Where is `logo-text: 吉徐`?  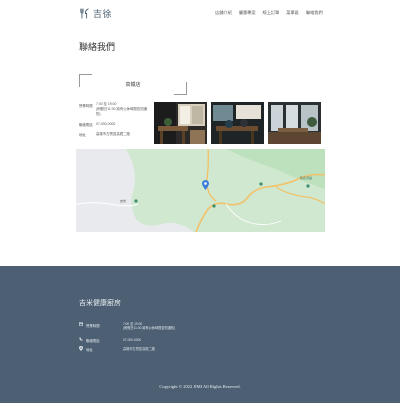 logo-text: 吉徐 is located at coordinates (103, 14).